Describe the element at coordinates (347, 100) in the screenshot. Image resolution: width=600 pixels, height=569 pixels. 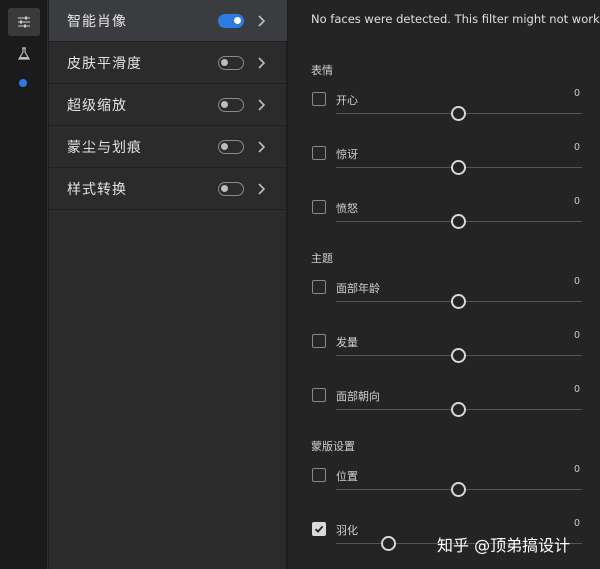
I see `parameter-label: 开心` at that location.